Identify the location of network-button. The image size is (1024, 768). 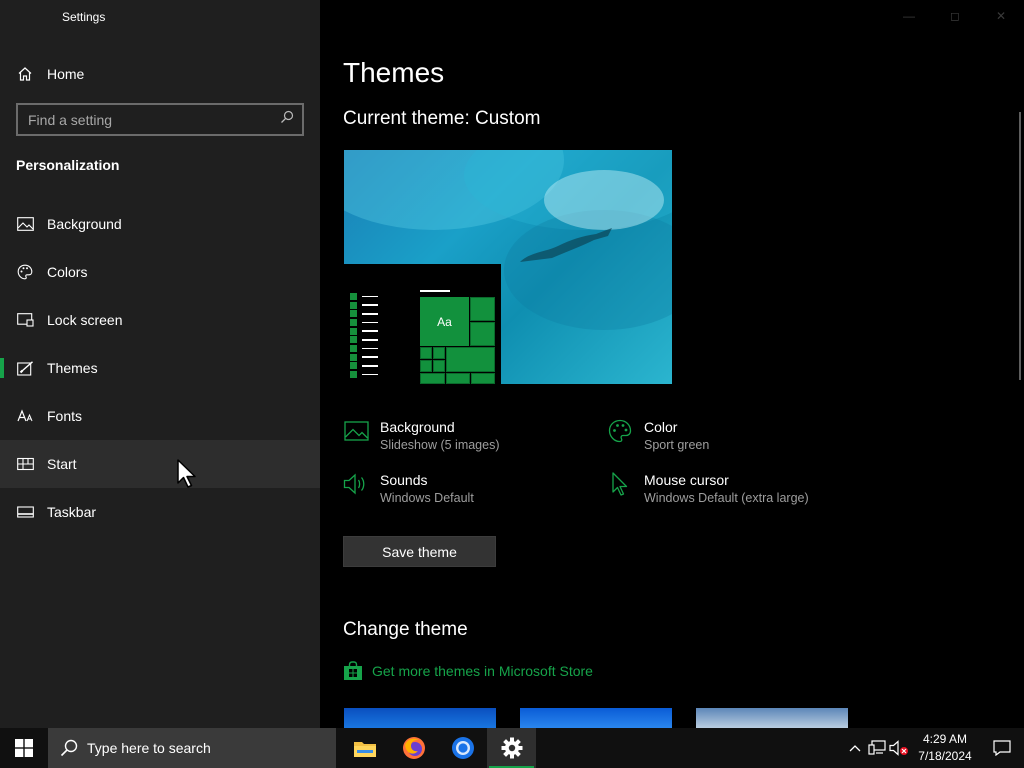
(877, 748).